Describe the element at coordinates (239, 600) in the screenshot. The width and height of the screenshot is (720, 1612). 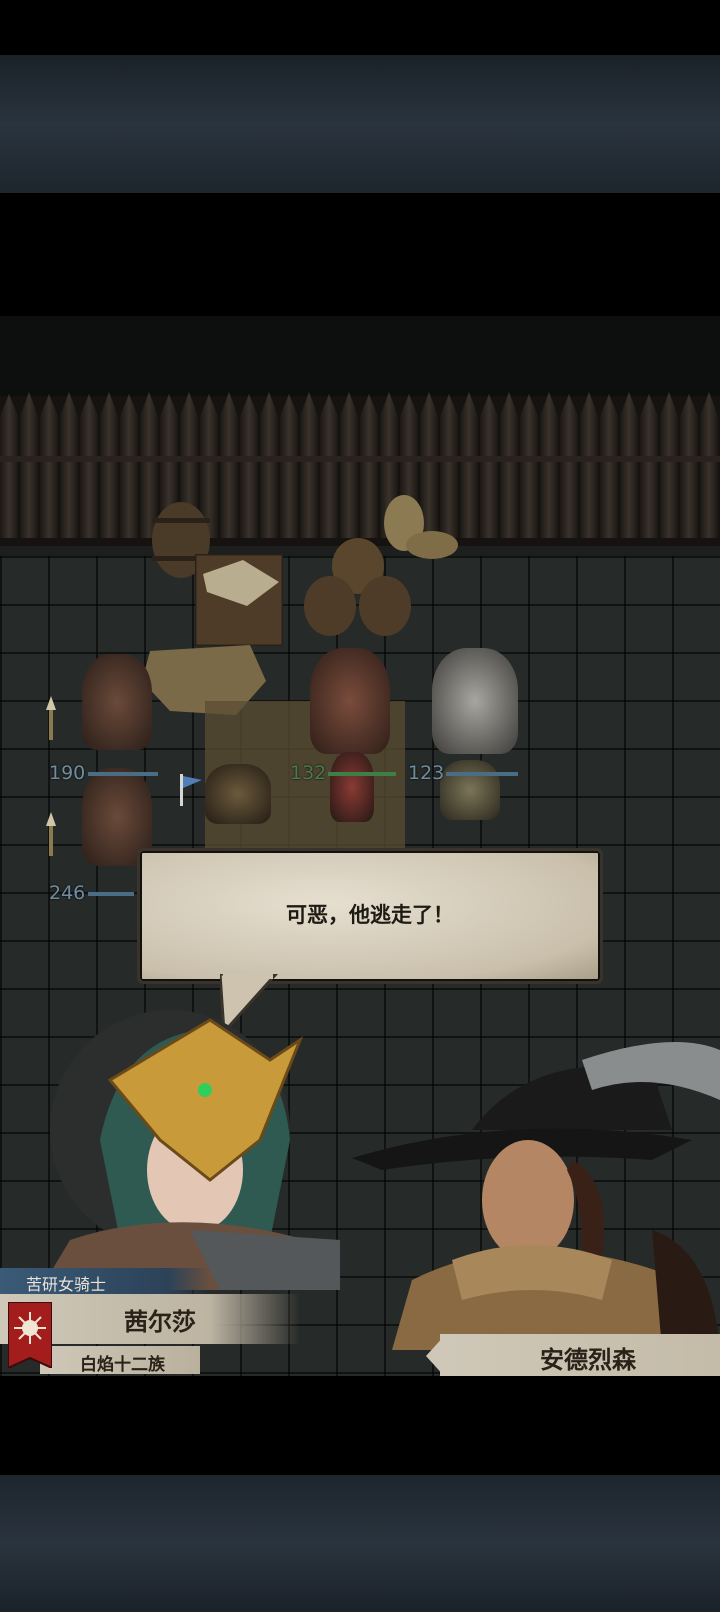
I see `crate-prop` at that location.